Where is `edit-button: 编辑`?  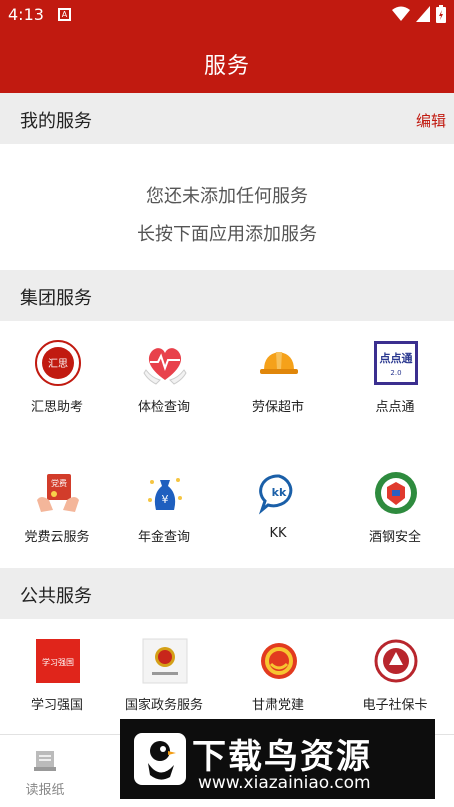
edit-button: 编辑 is located at coordinates (431, 120).